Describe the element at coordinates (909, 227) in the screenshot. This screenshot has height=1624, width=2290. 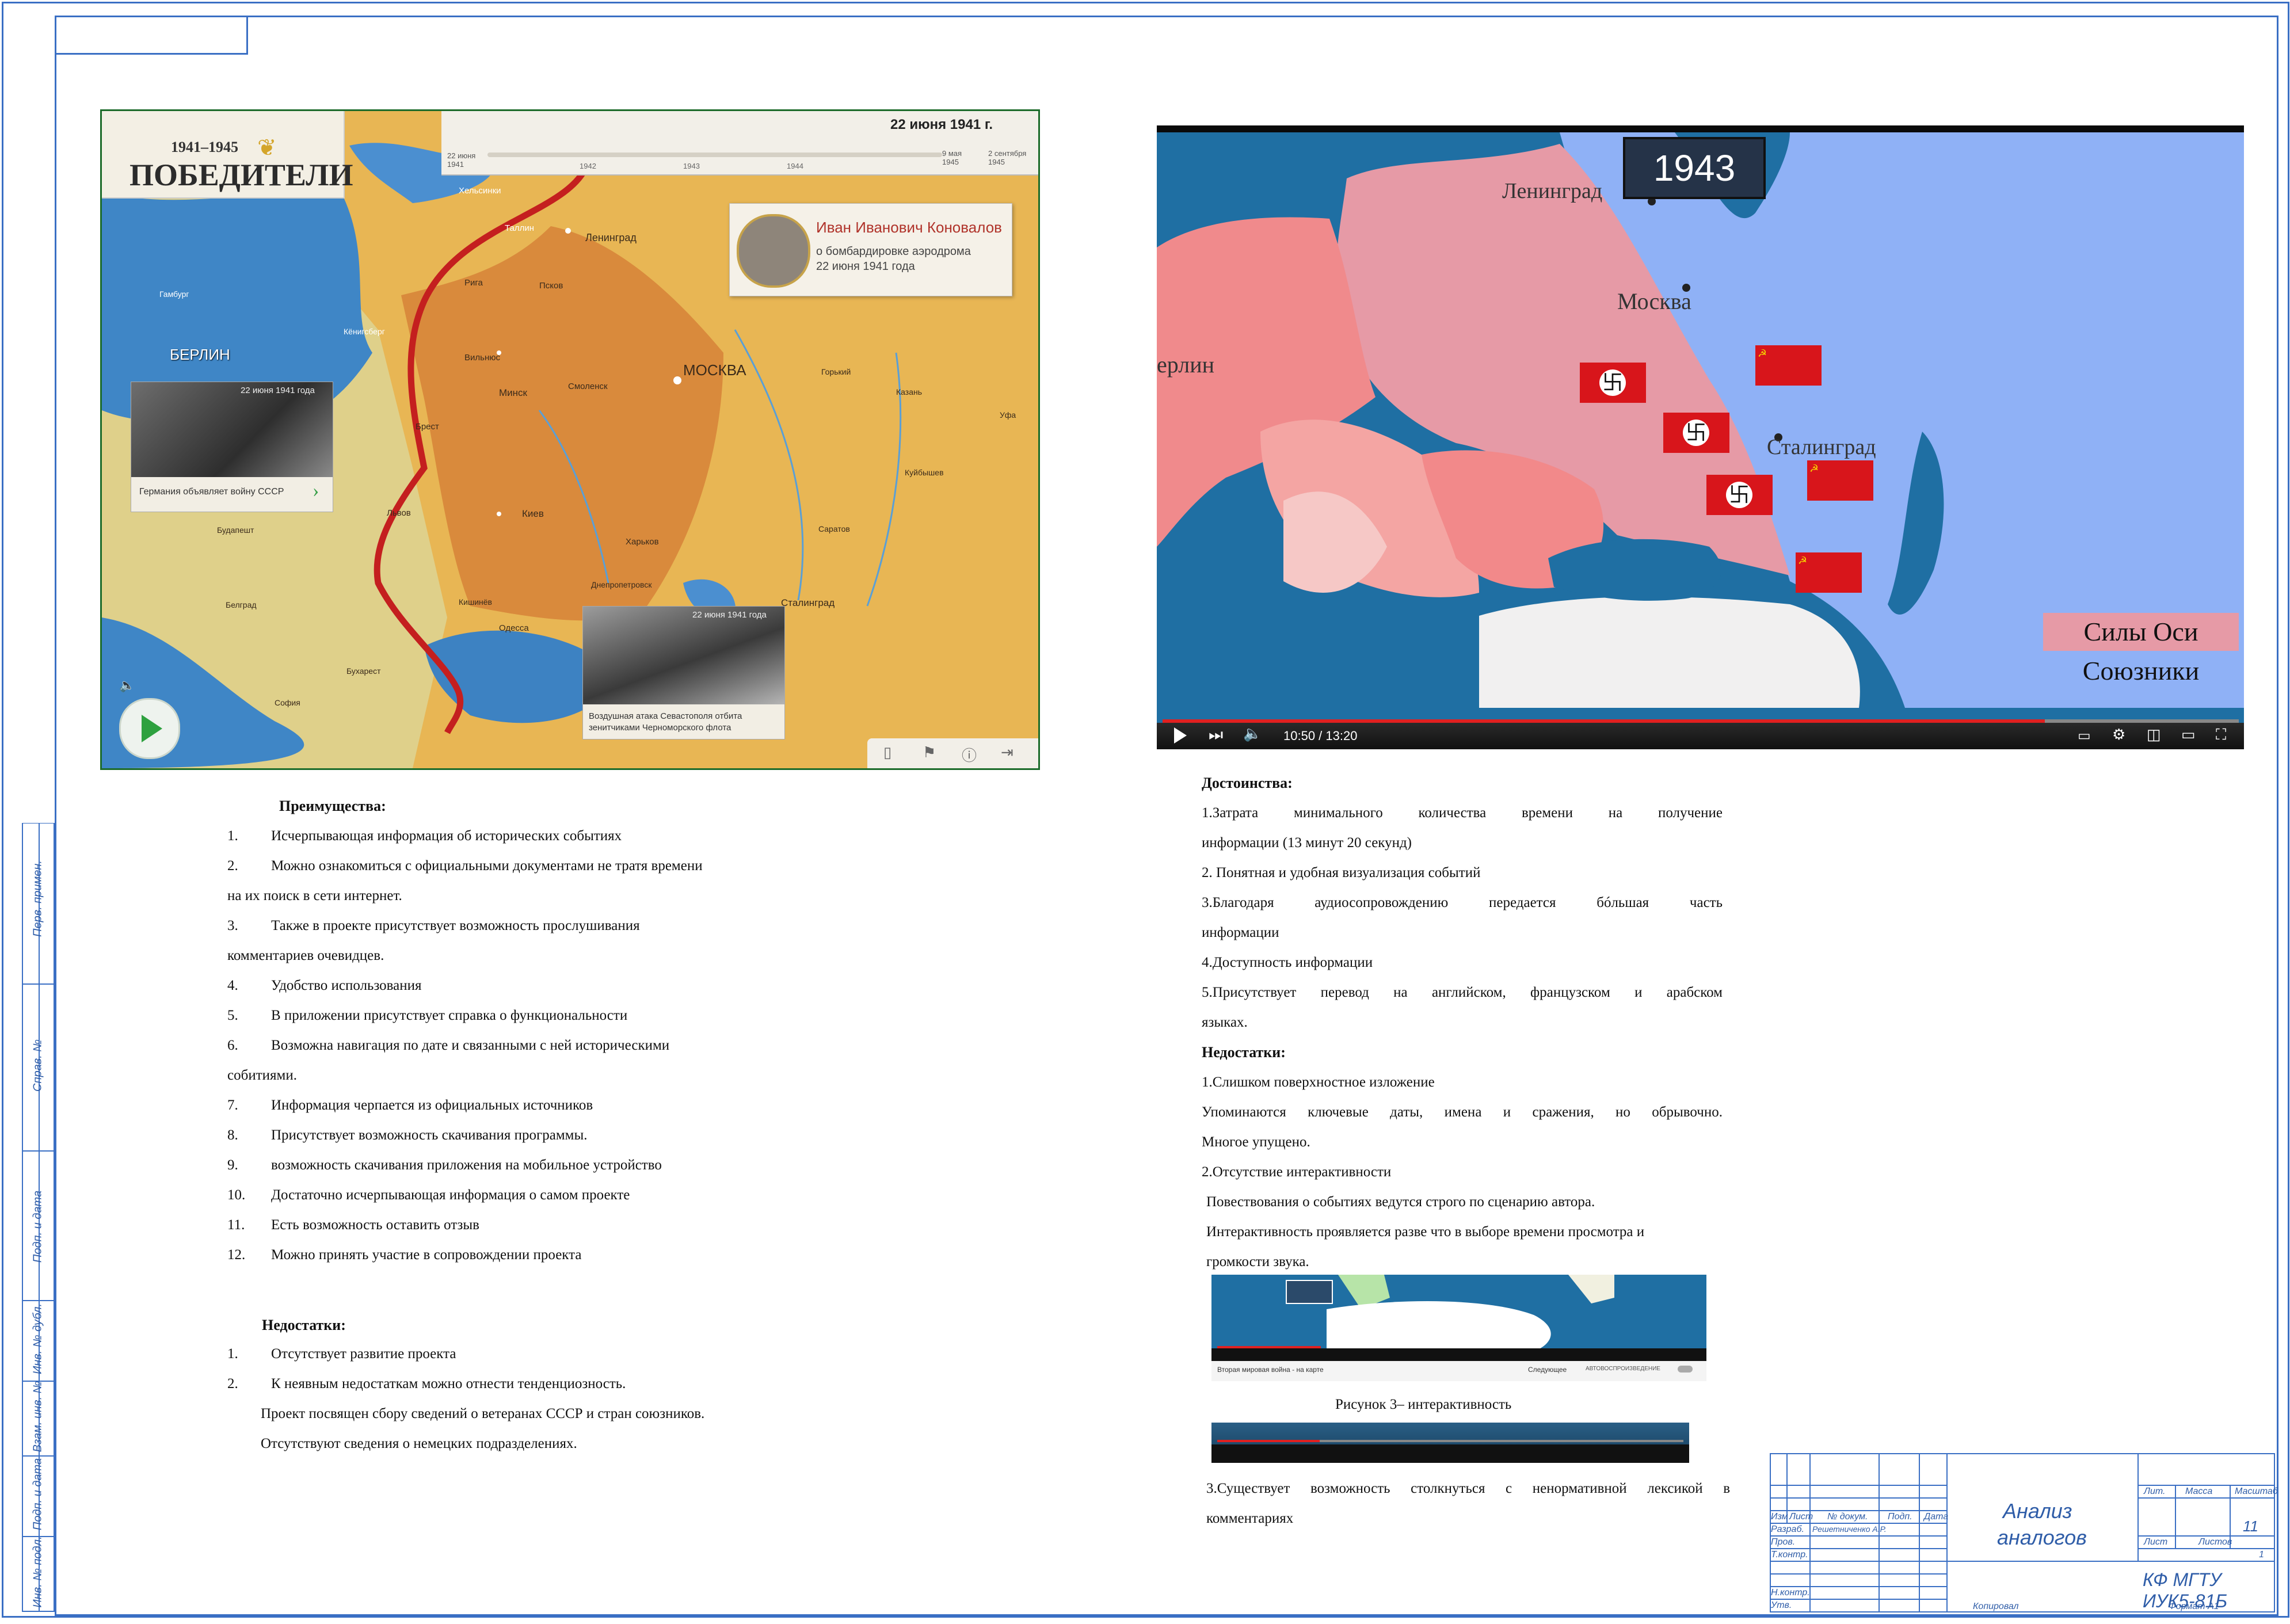
I see `witness-name: Иван Иванович Коновалов` at that location.